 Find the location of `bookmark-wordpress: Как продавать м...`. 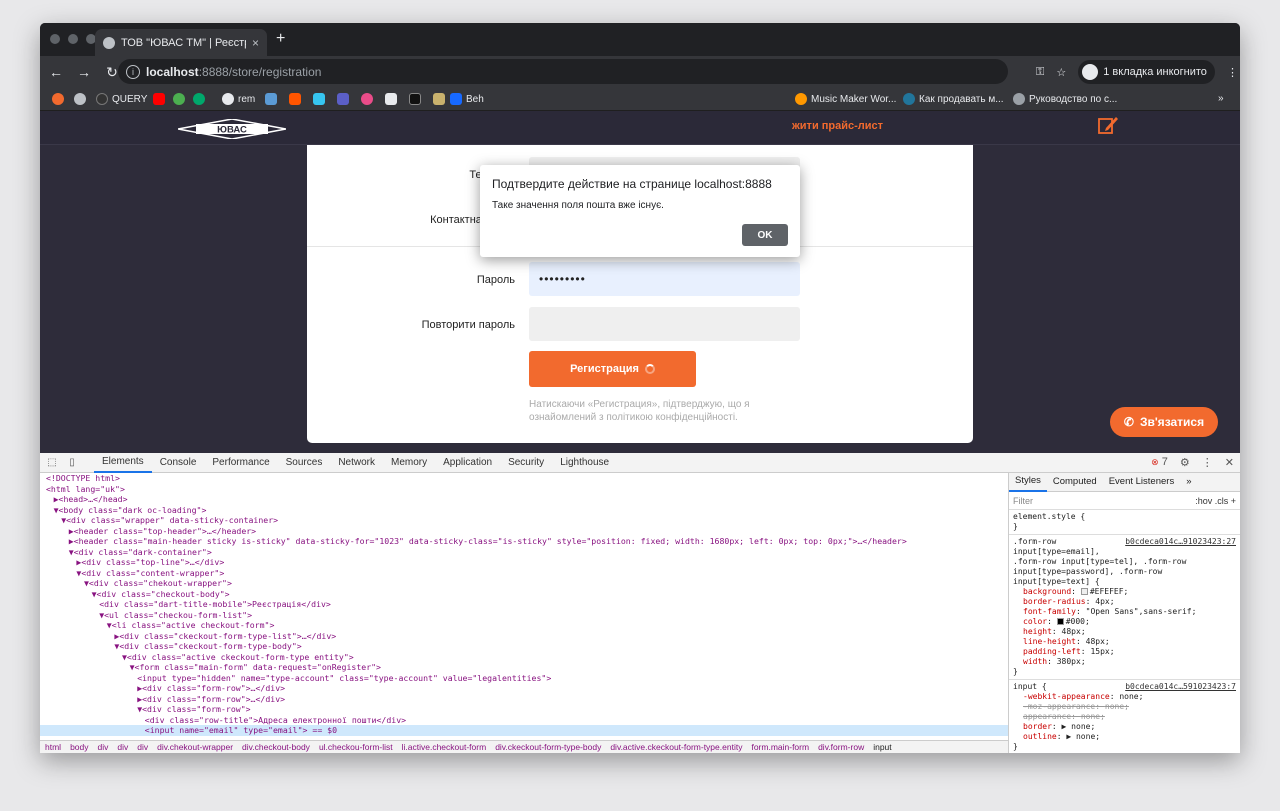

bookmark-wordpress: Как продавать м... is located at coordinates (953, 99).